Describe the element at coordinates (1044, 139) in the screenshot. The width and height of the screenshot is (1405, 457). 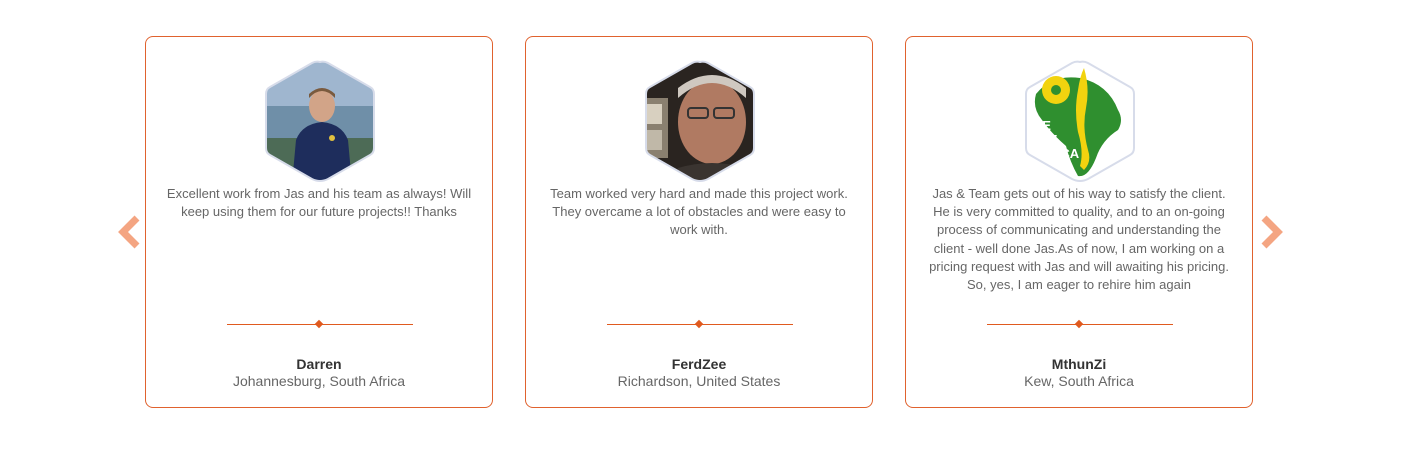
I see `svg-text: ARE` at that location.